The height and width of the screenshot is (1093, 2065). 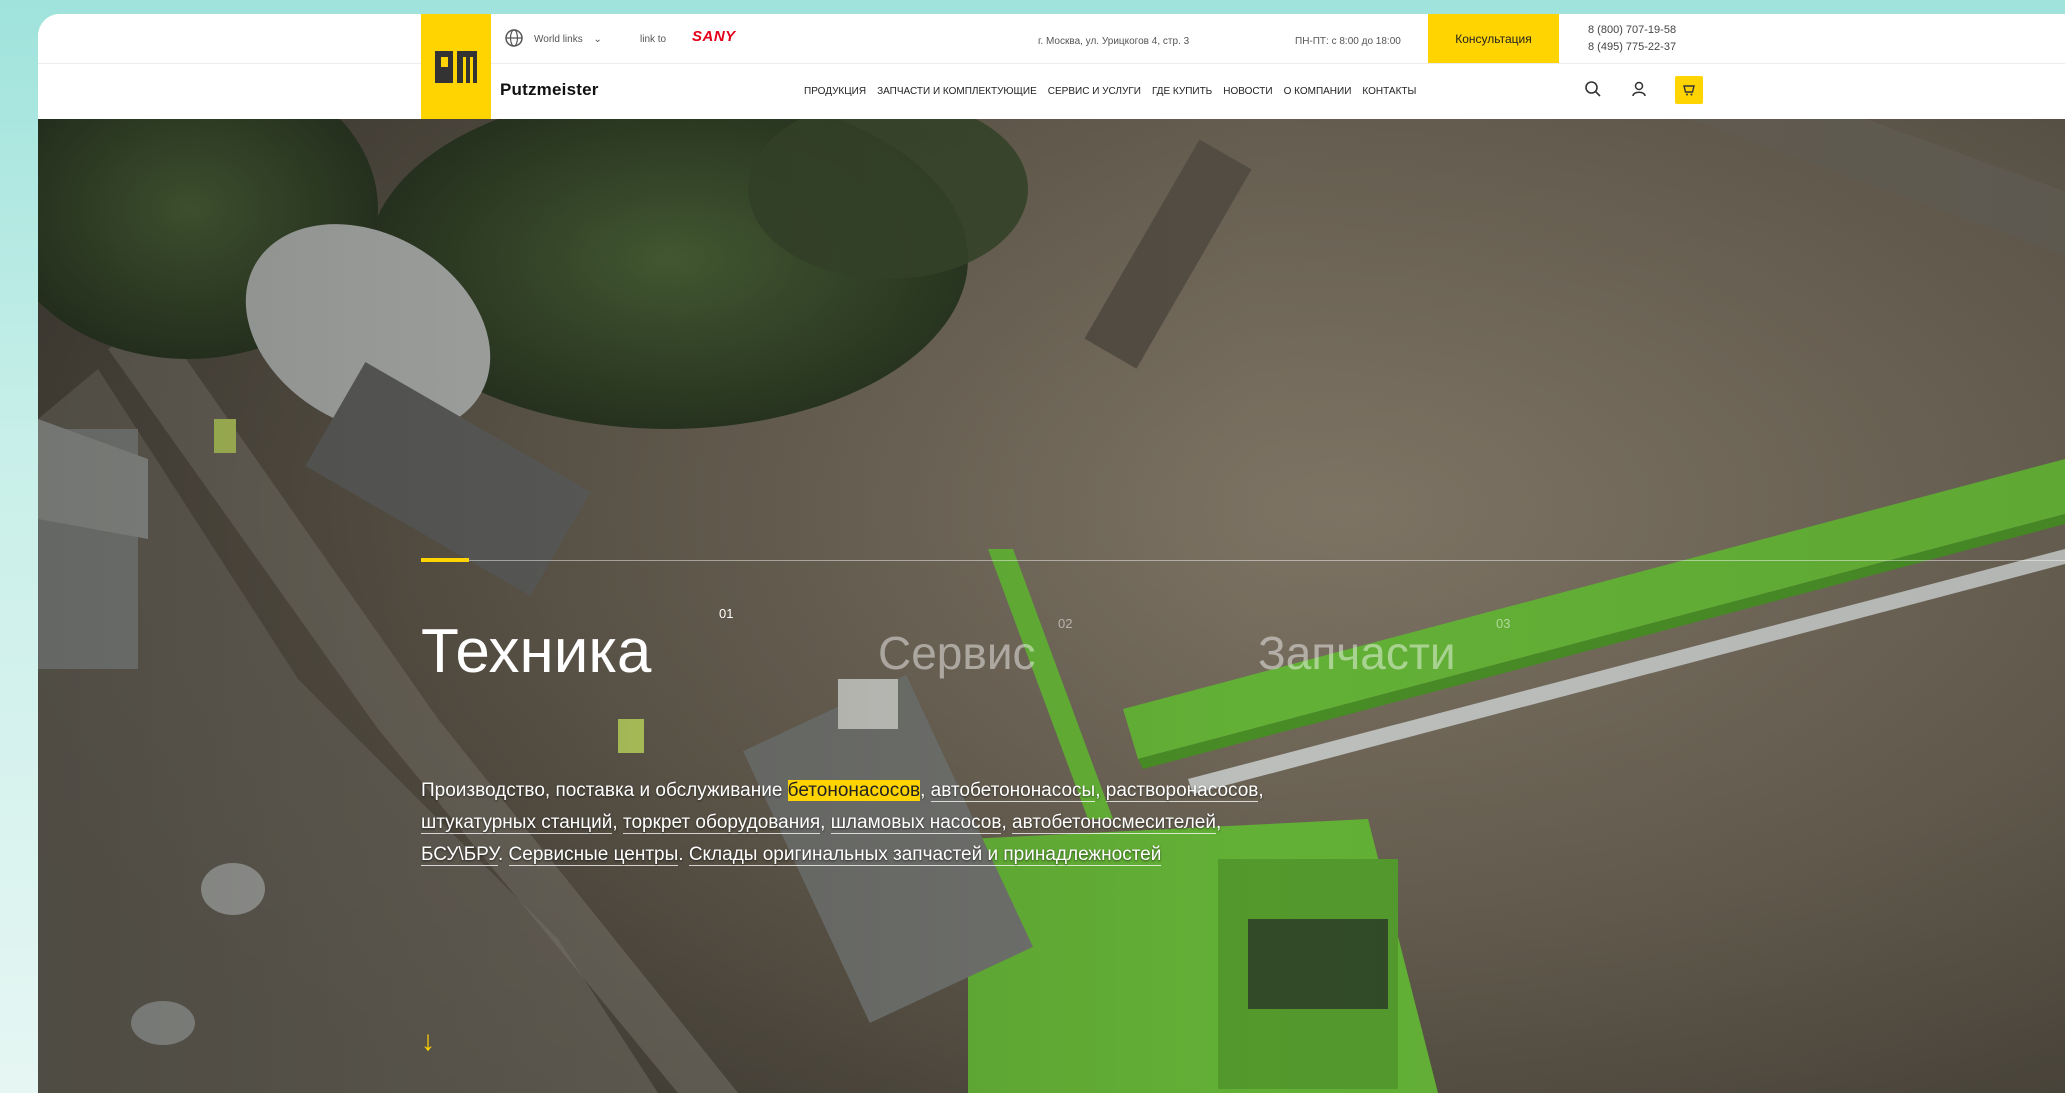 I want to click on header-divider, so click(x=1051, y=63).